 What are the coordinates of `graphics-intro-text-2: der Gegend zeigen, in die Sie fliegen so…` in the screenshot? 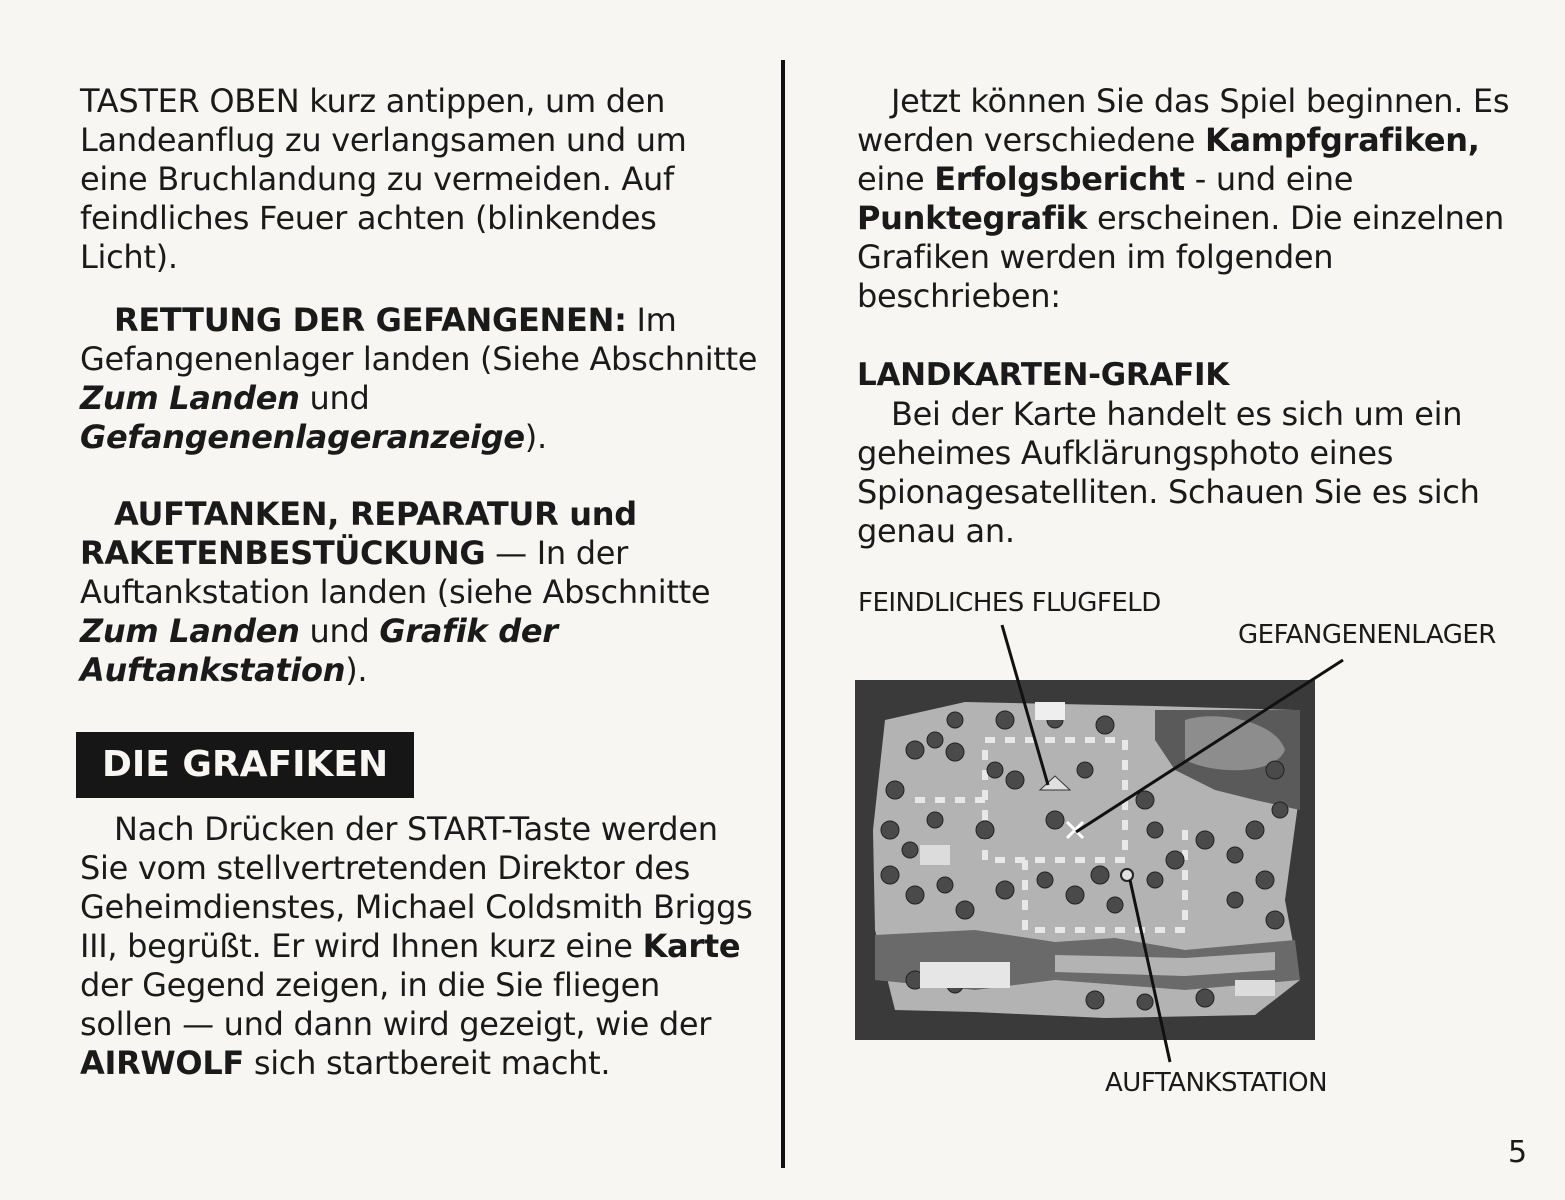 It's located at (396, 1004).